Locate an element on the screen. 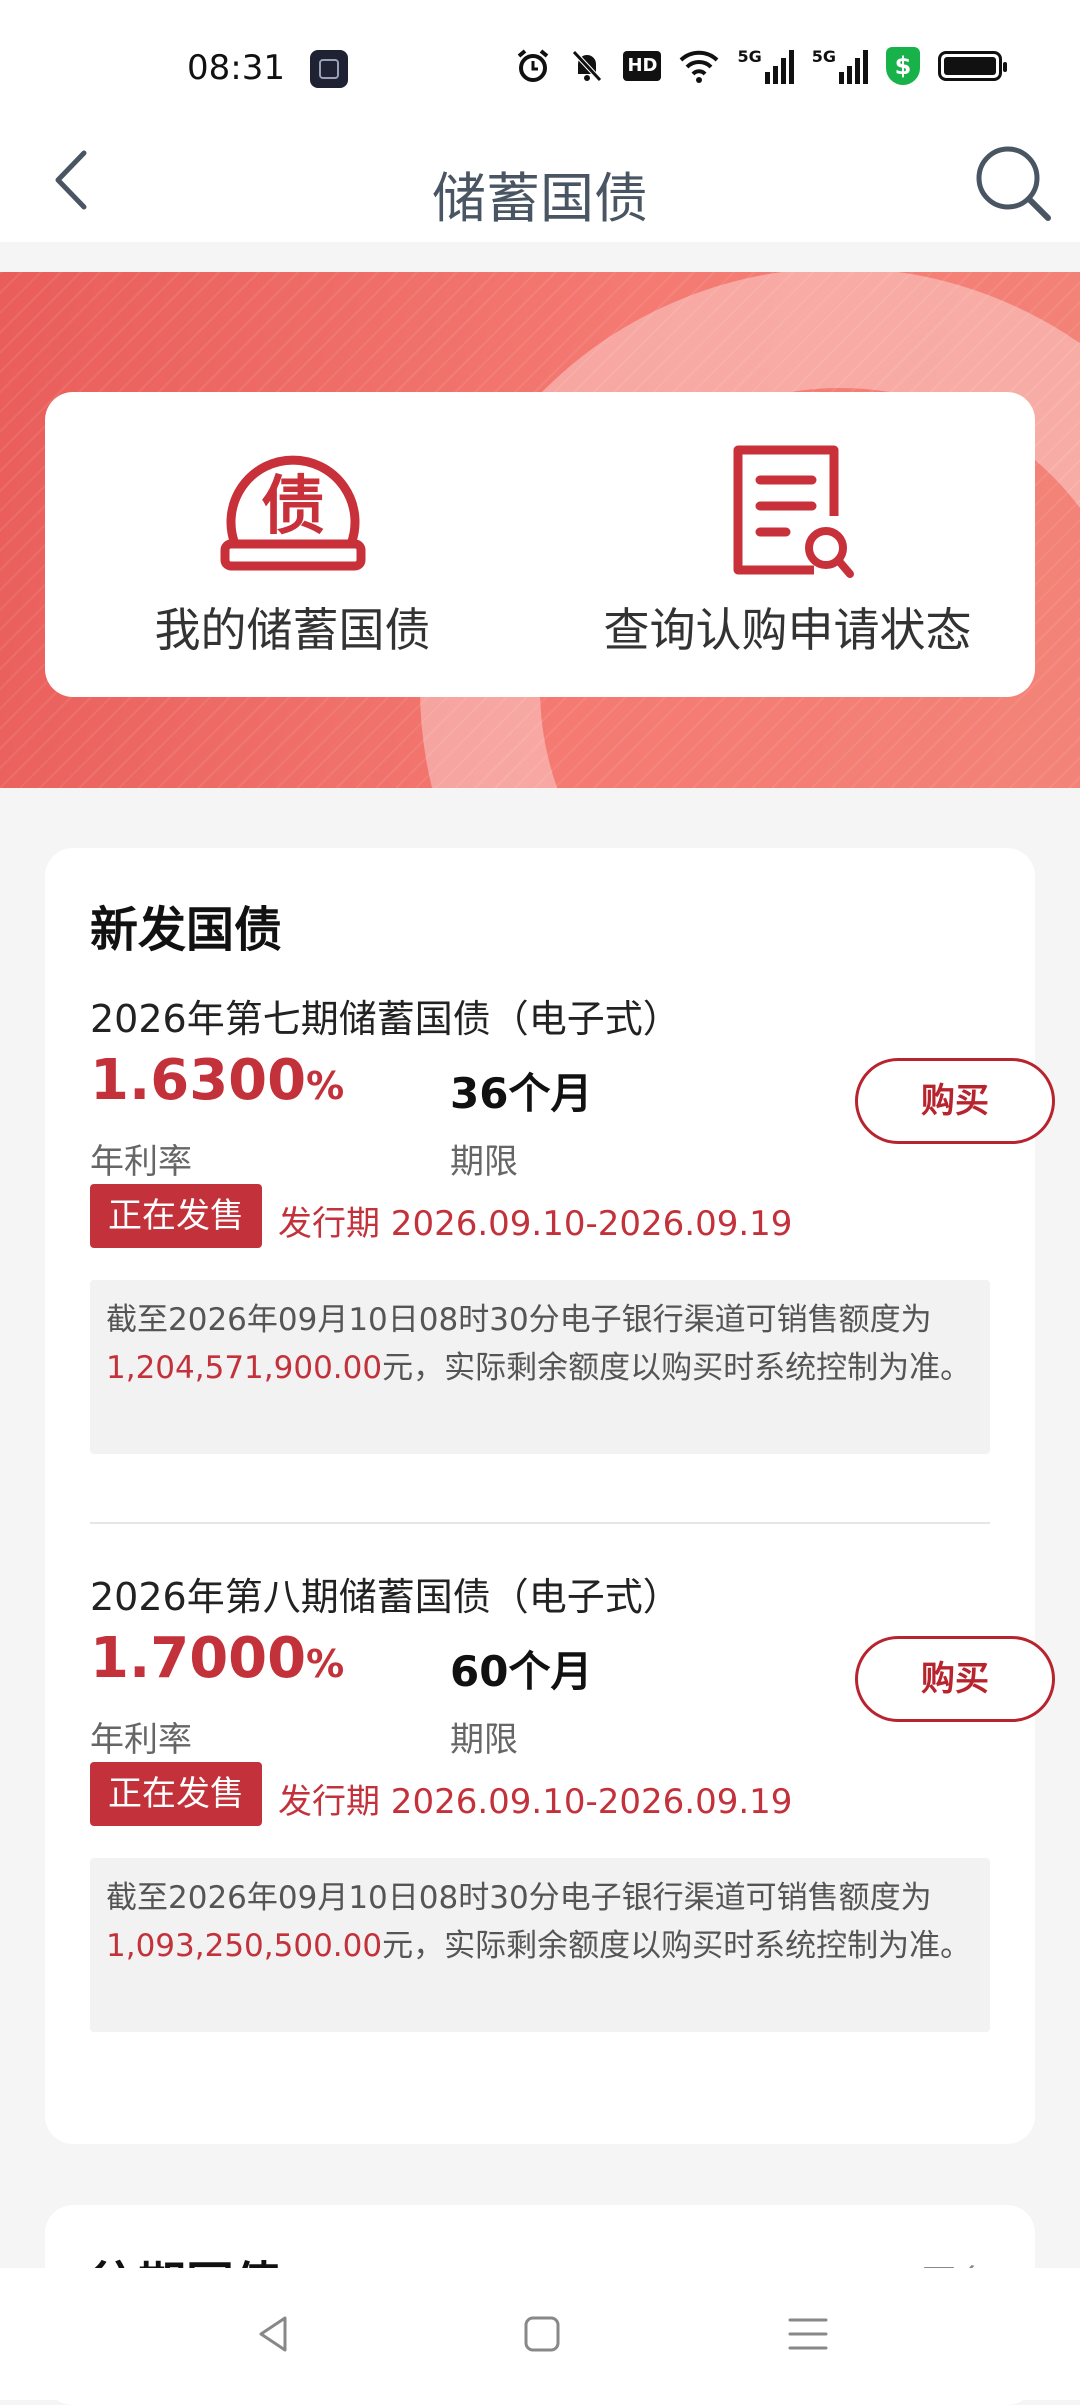 The height and width of the screenshot is (2405, 1080). quick-actions-card: 债 我的储蓄国债 查询认购申请状态 is located at coordinates (540, 544).